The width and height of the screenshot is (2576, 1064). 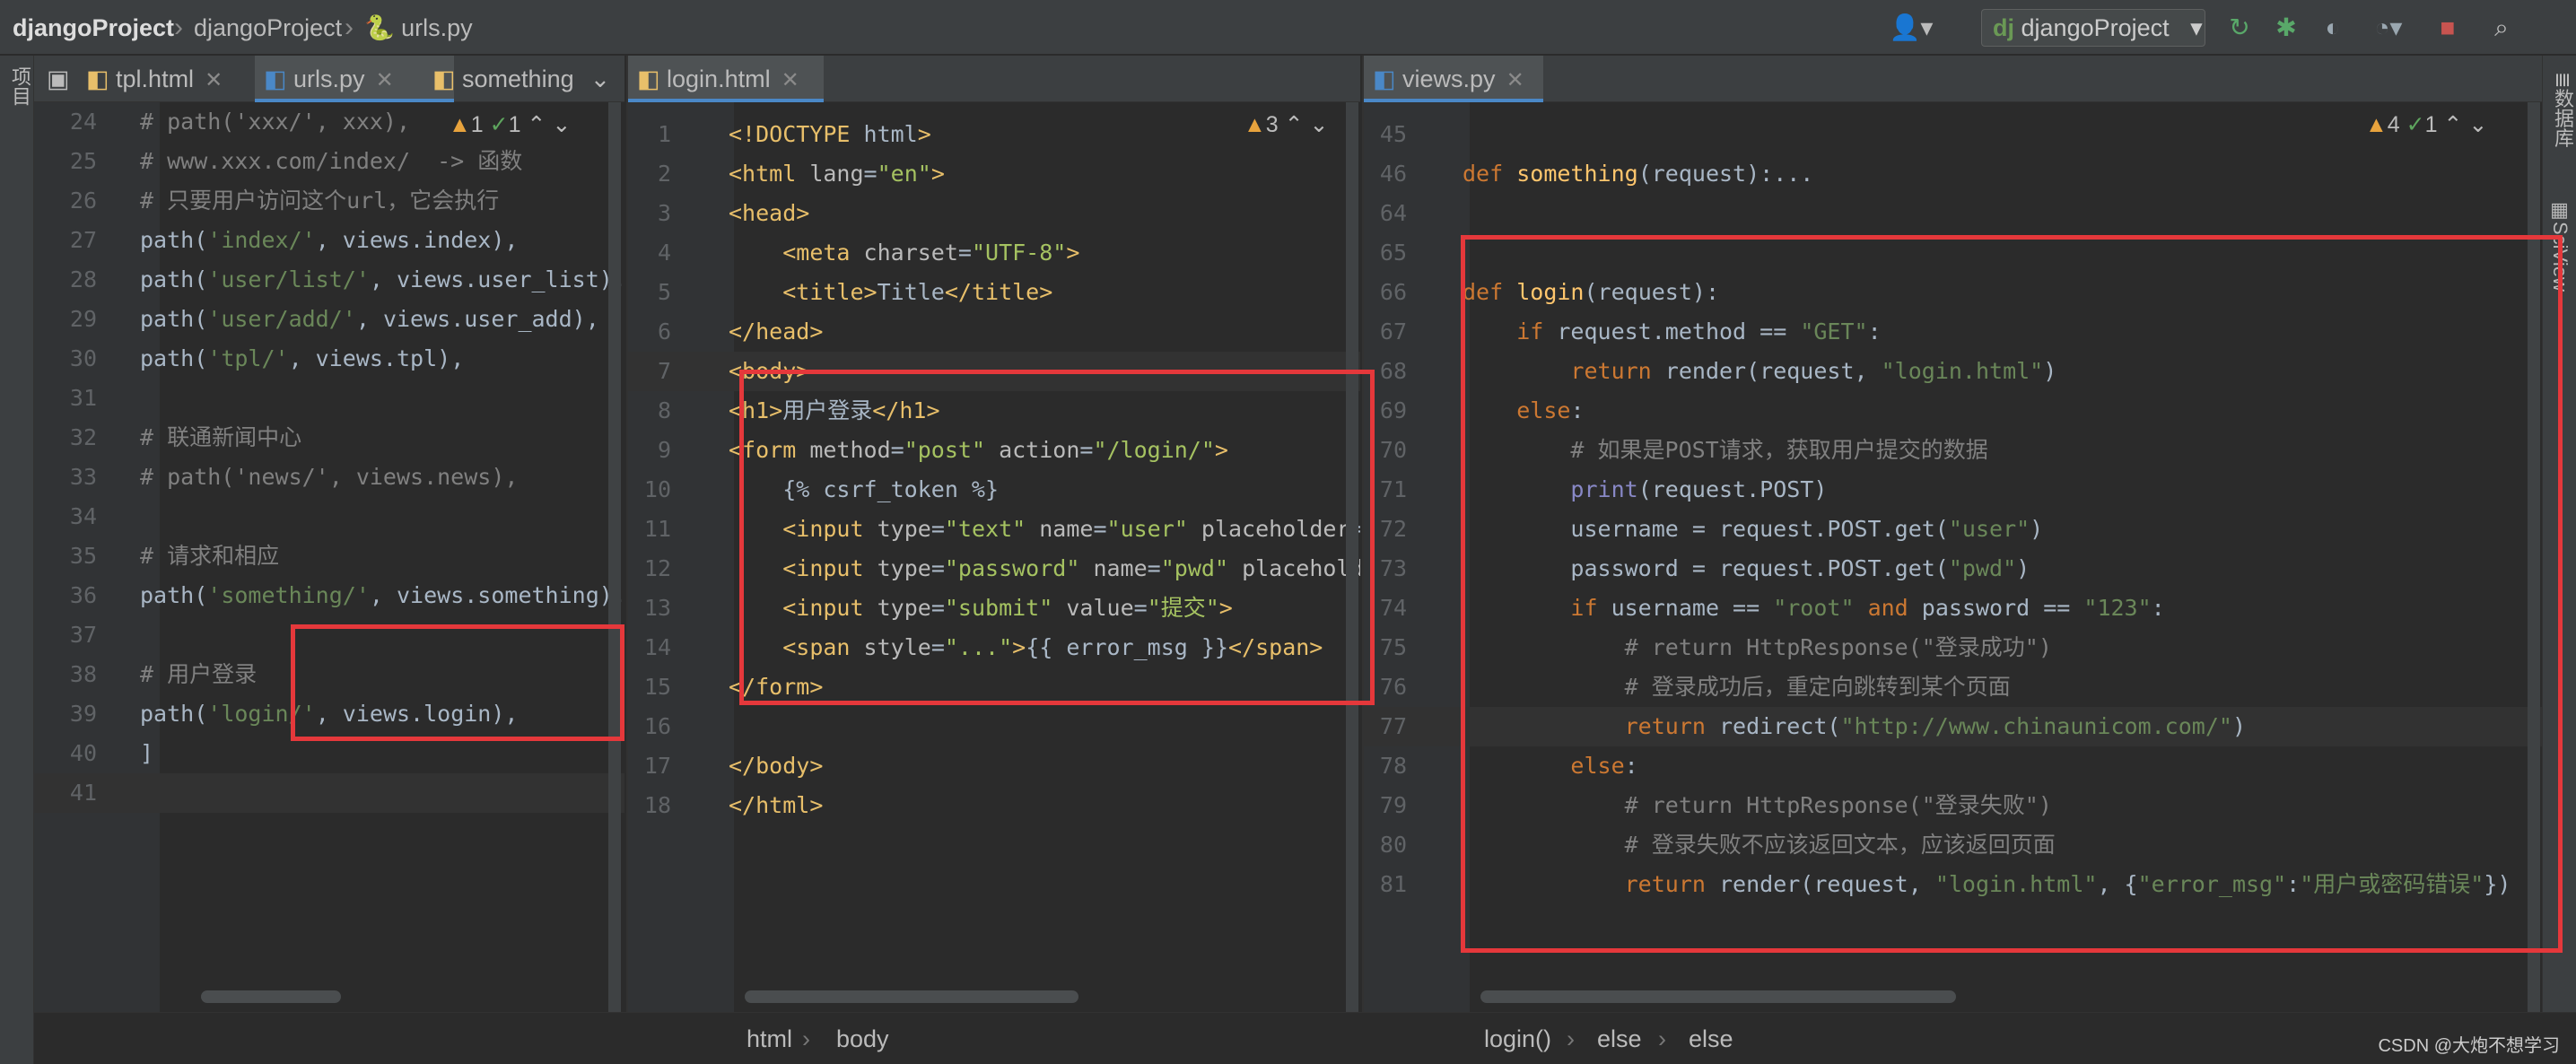 What do you see at coordinates (649, 687) in the screenshot?
I see `line-number: 15` at bounding box center [649, 687].